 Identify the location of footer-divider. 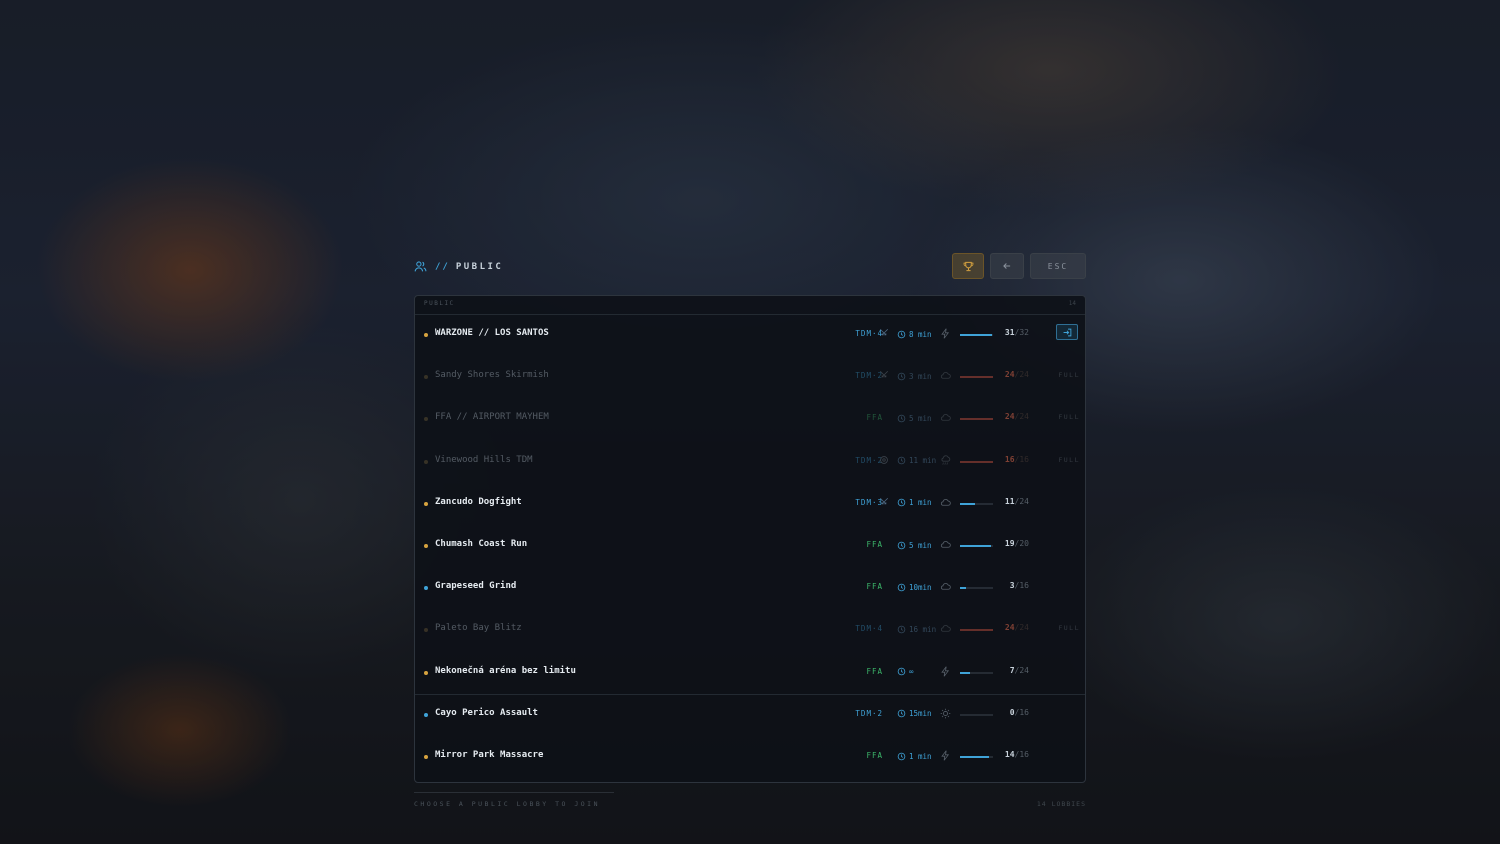
(514, 792).